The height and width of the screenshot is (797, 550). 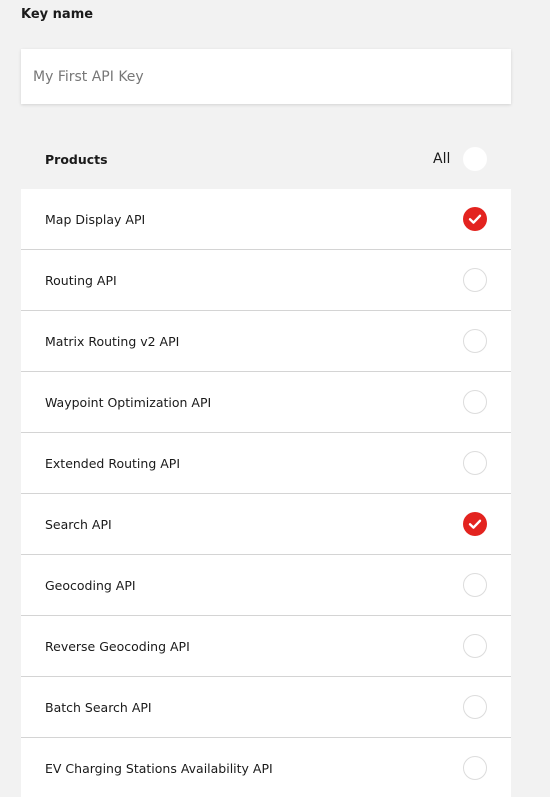 What do you see at coordinates (442, 159) in the screenshot?
I see `select-all-label: All` at bounding box center [442, 159].